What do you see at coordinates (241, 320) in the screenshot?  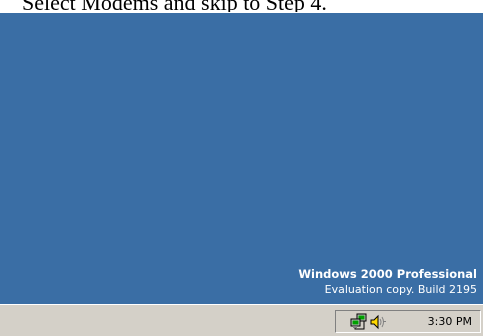 I see `taskbar: 3:30 PM` at bounding box center [241, 320].